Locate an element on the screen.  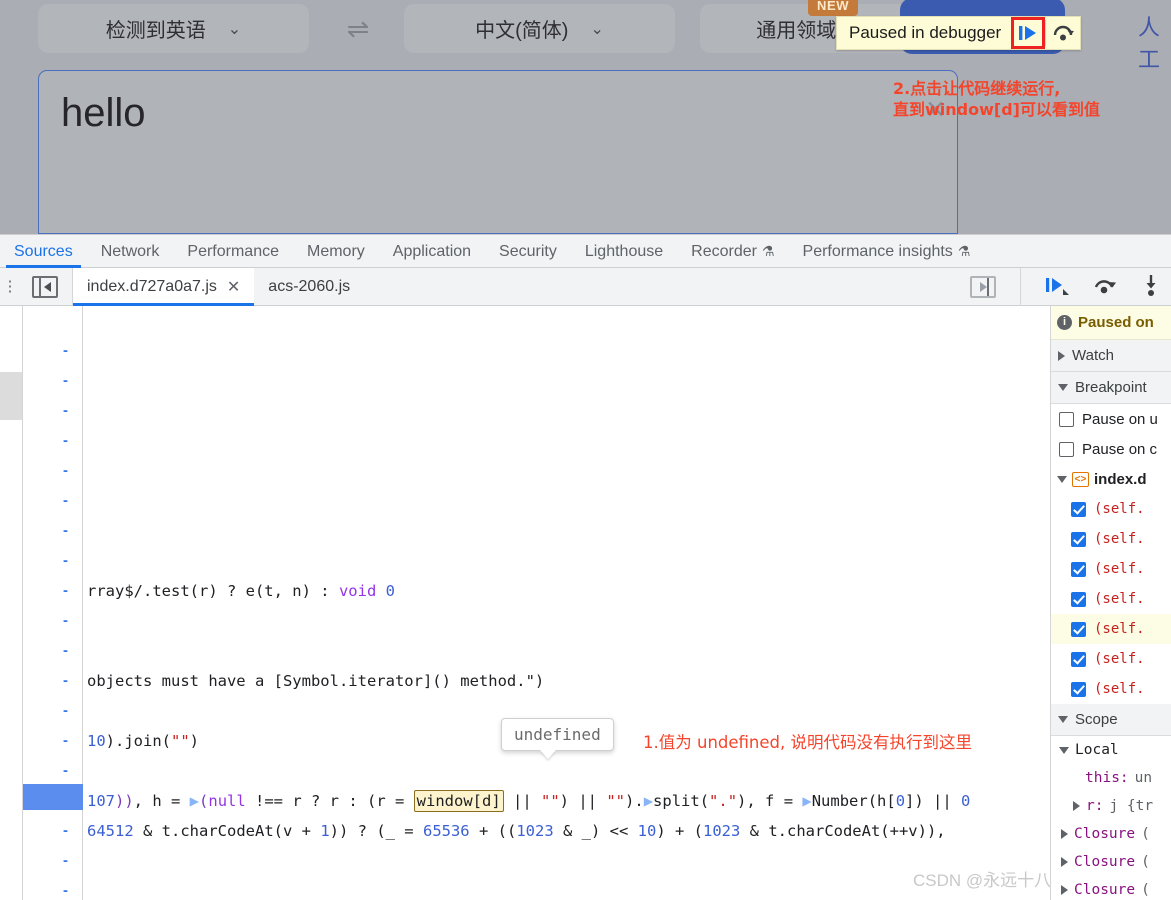
more-options-icon: ⋮ is located at coordinates (9, 286).